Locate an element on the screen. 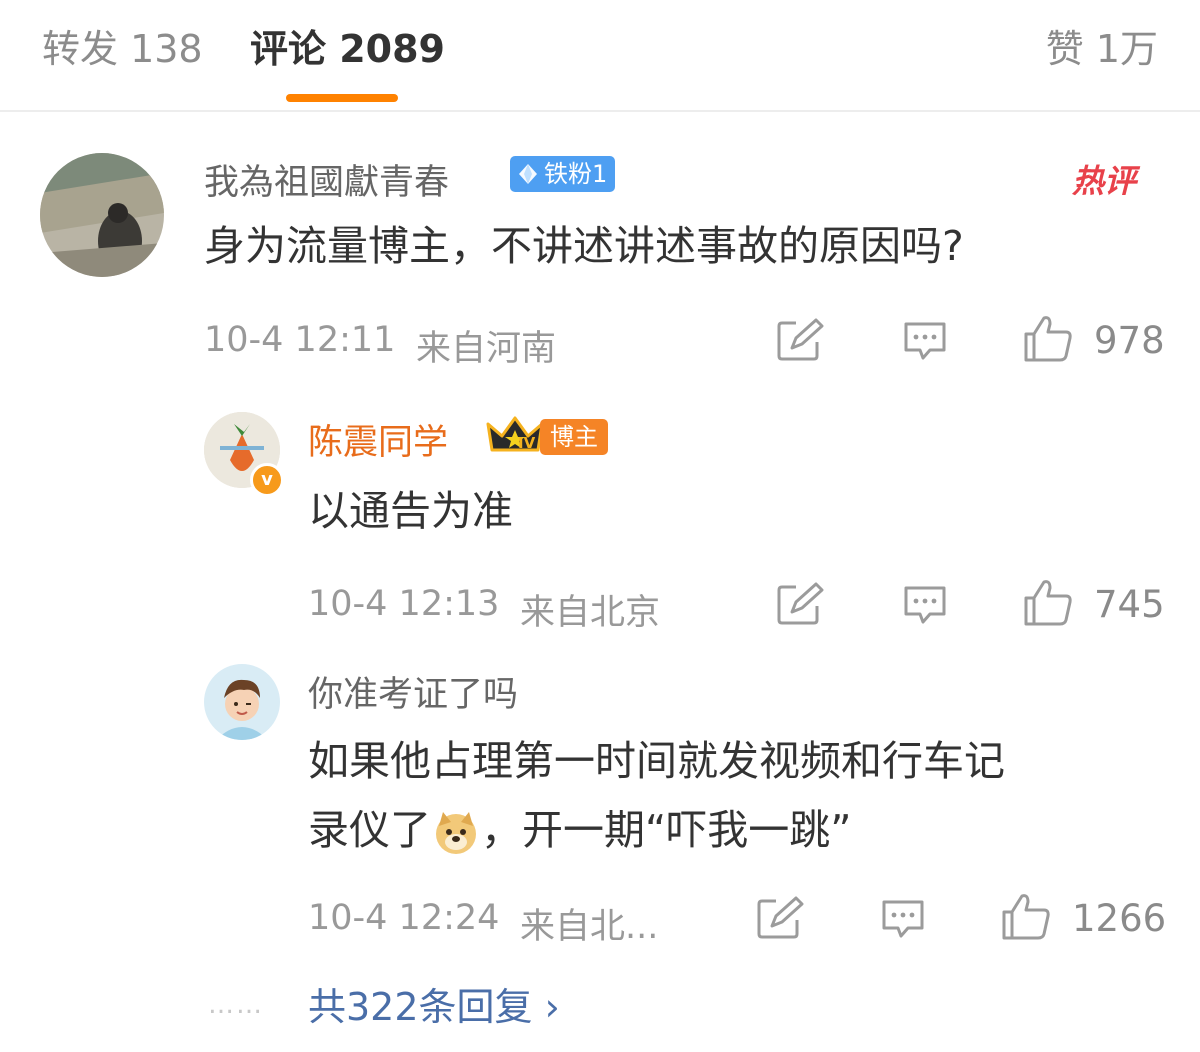  reply-text-part: 录仪了 is located at coordinates (369, 830).